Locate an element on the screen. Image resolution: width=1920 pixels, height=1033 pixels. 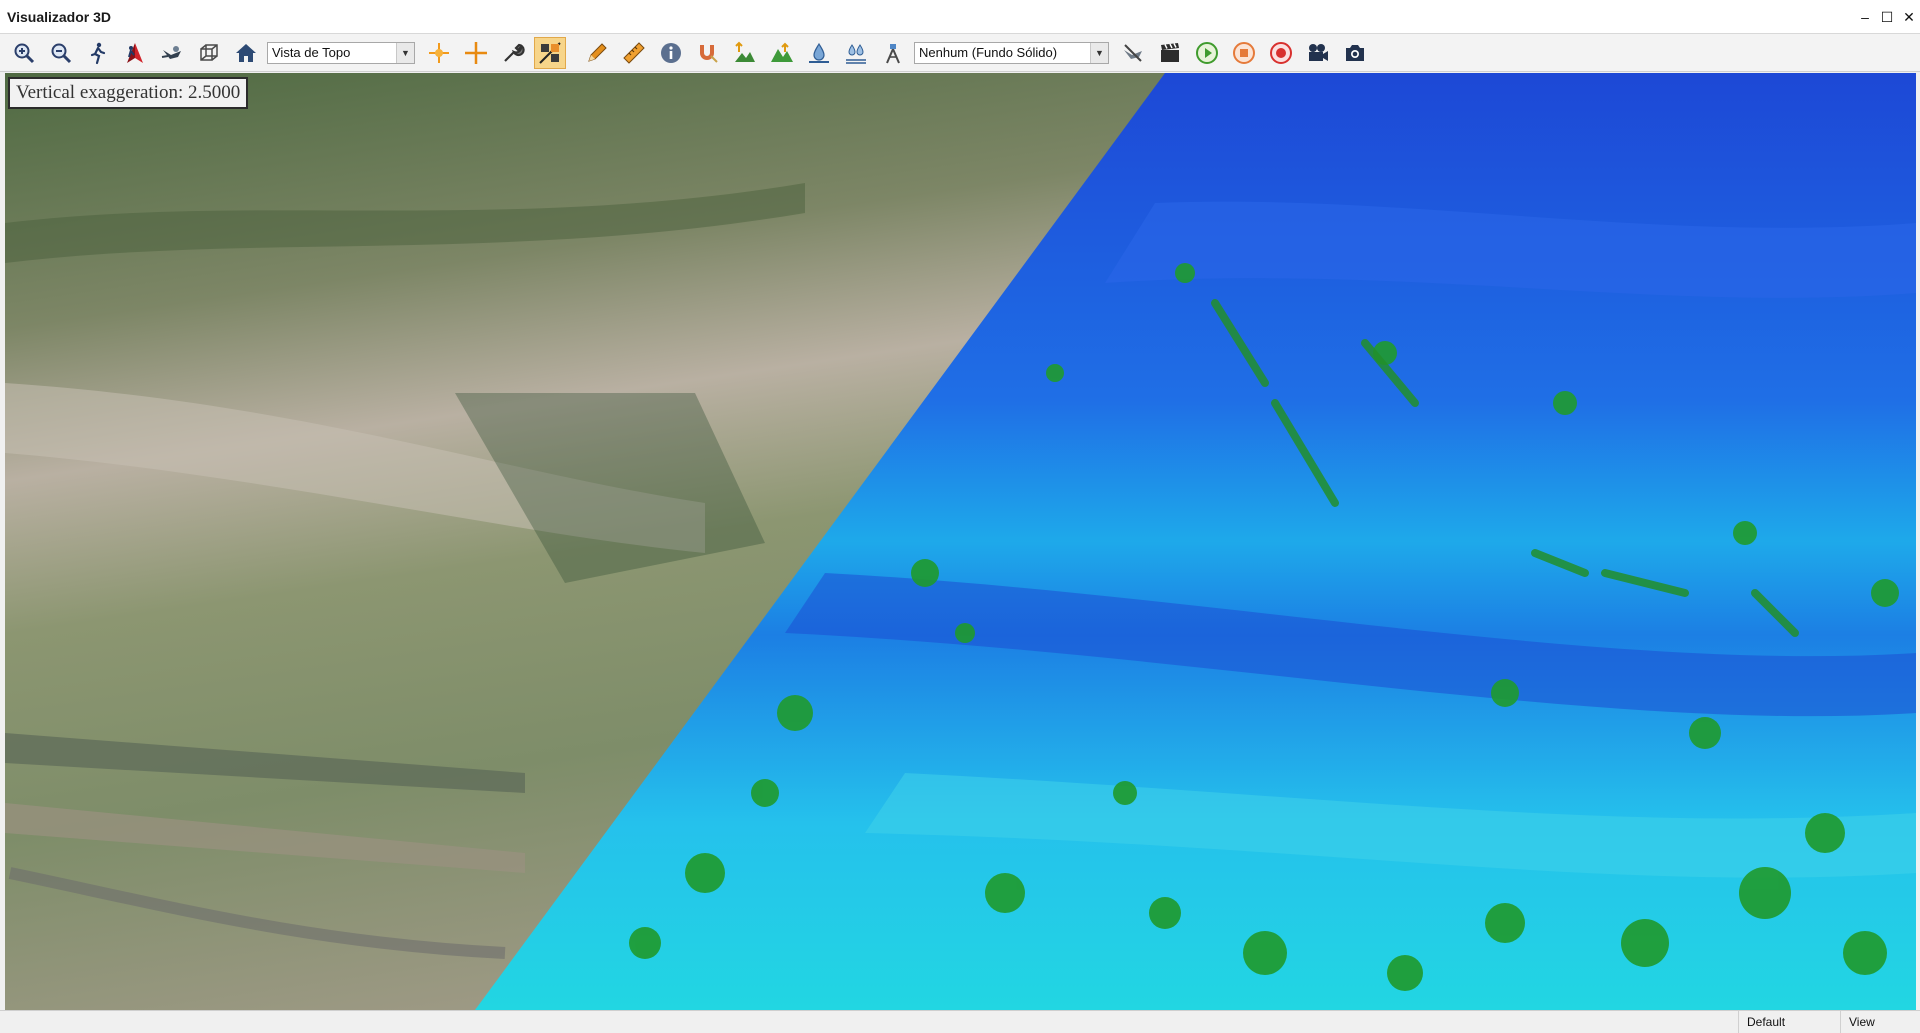
status-profile: Default is located at coordinates (1789, 1022).